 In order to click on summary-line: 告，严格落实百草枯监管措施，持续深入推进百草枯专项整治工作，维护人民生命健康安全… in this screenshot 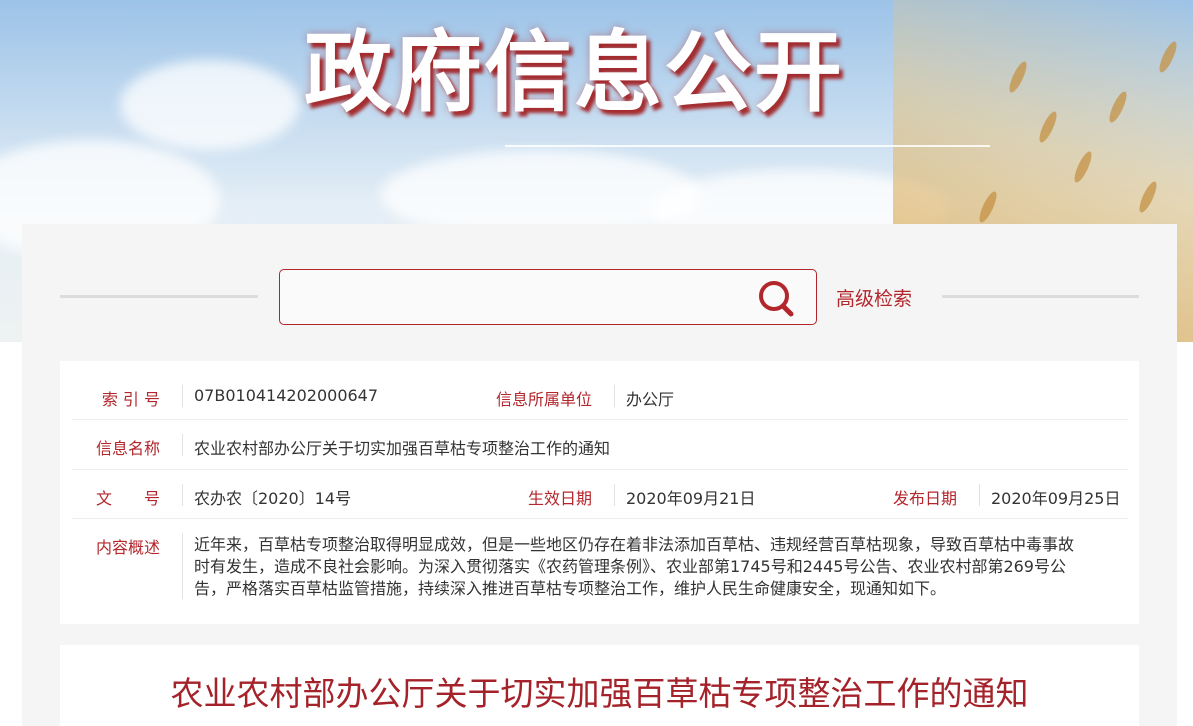, I will do `click(570, 588)`.